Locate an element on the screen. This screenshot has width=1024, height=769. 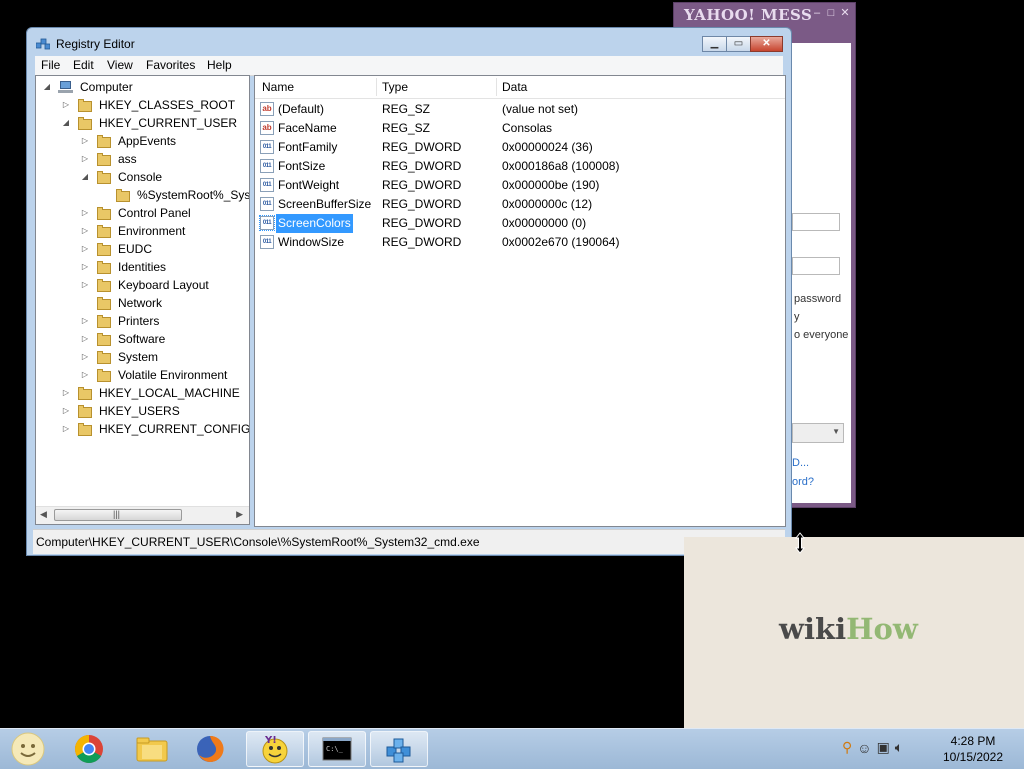
close-button: ✕ is located at coordinates (766, 44).